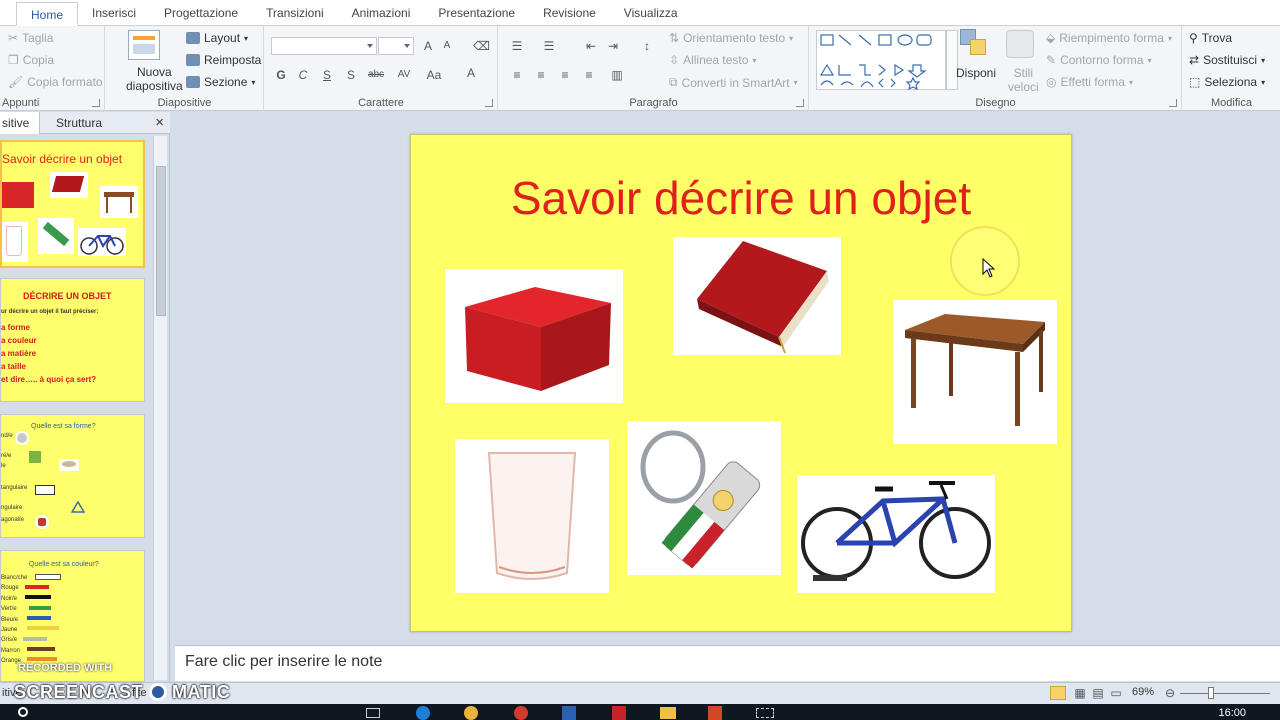  I want to click on shapes-scroll, so click(952, 60).